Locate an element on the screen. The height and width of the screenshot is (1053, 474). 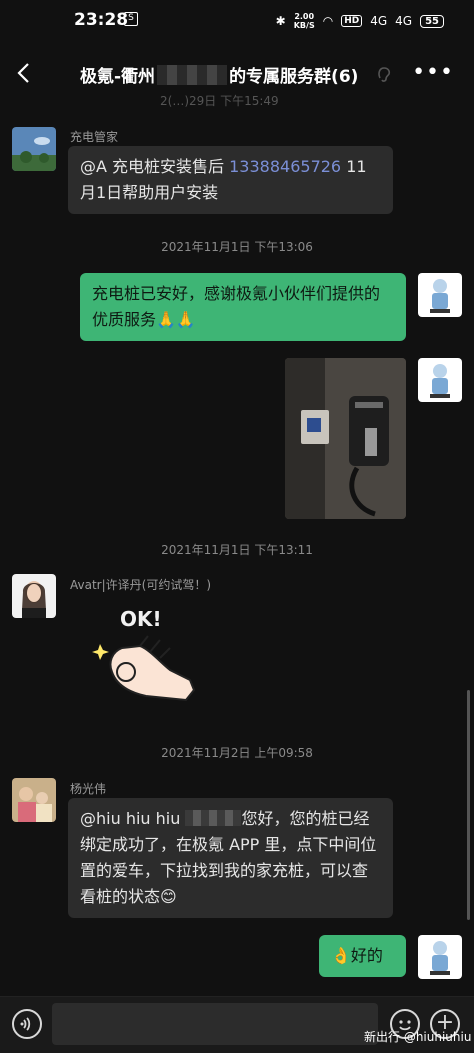
network-speed: 2.00 KB/S is located at coordinates (304, 21).